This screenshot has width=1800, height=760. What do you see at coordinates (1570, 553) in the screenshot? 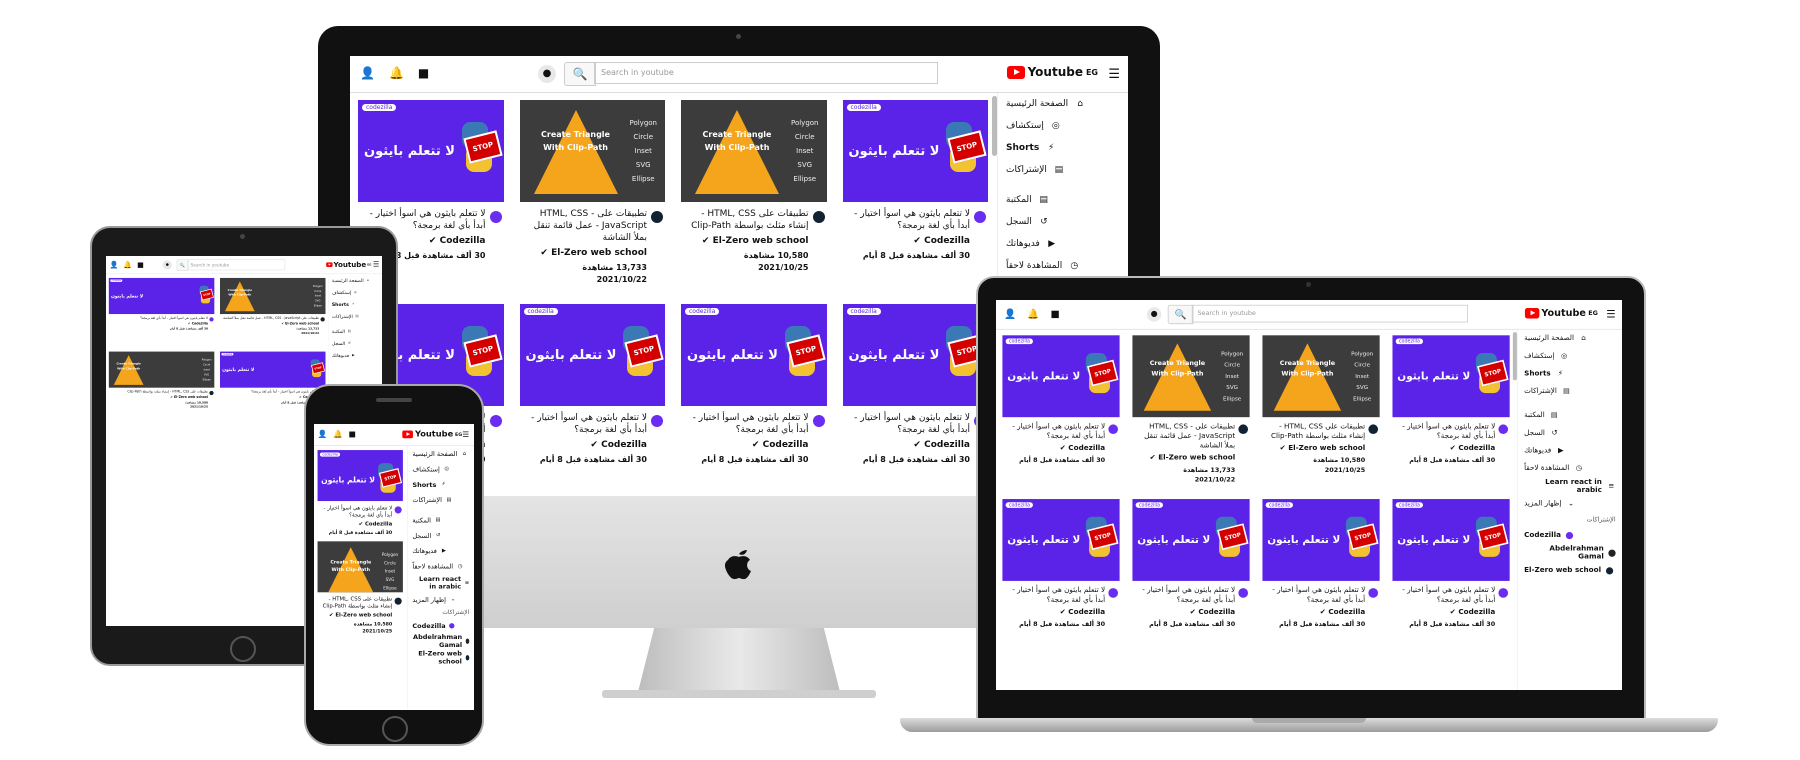
I see `subscription-item: Abdelrahman Gamal` at bounding box center [1570, 553].